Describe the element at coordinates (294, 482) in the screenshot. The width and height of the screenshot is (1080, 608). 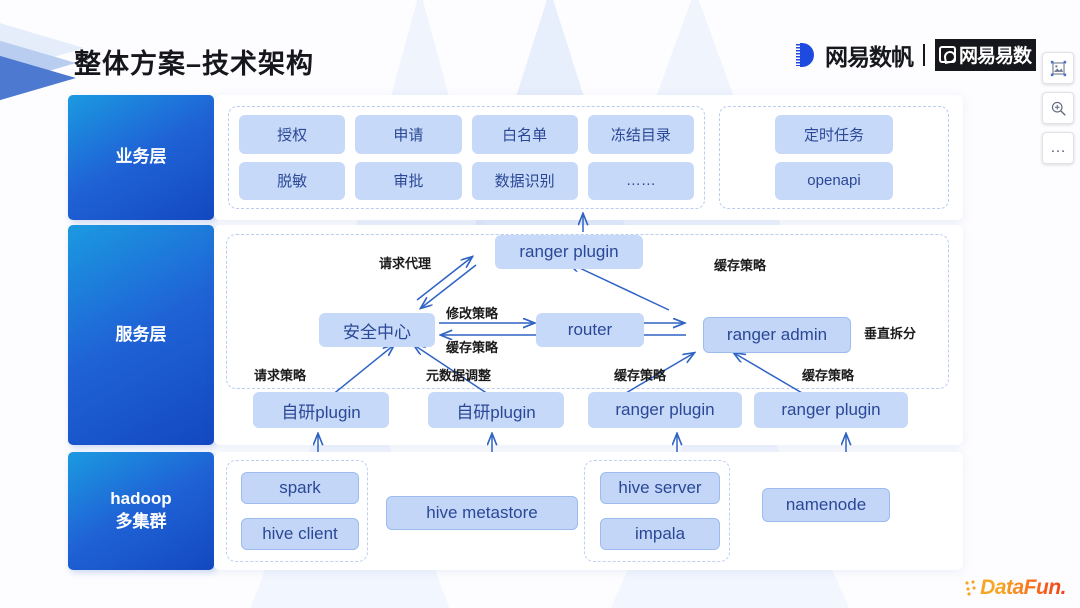
I see `node-spark: spark` at that location.